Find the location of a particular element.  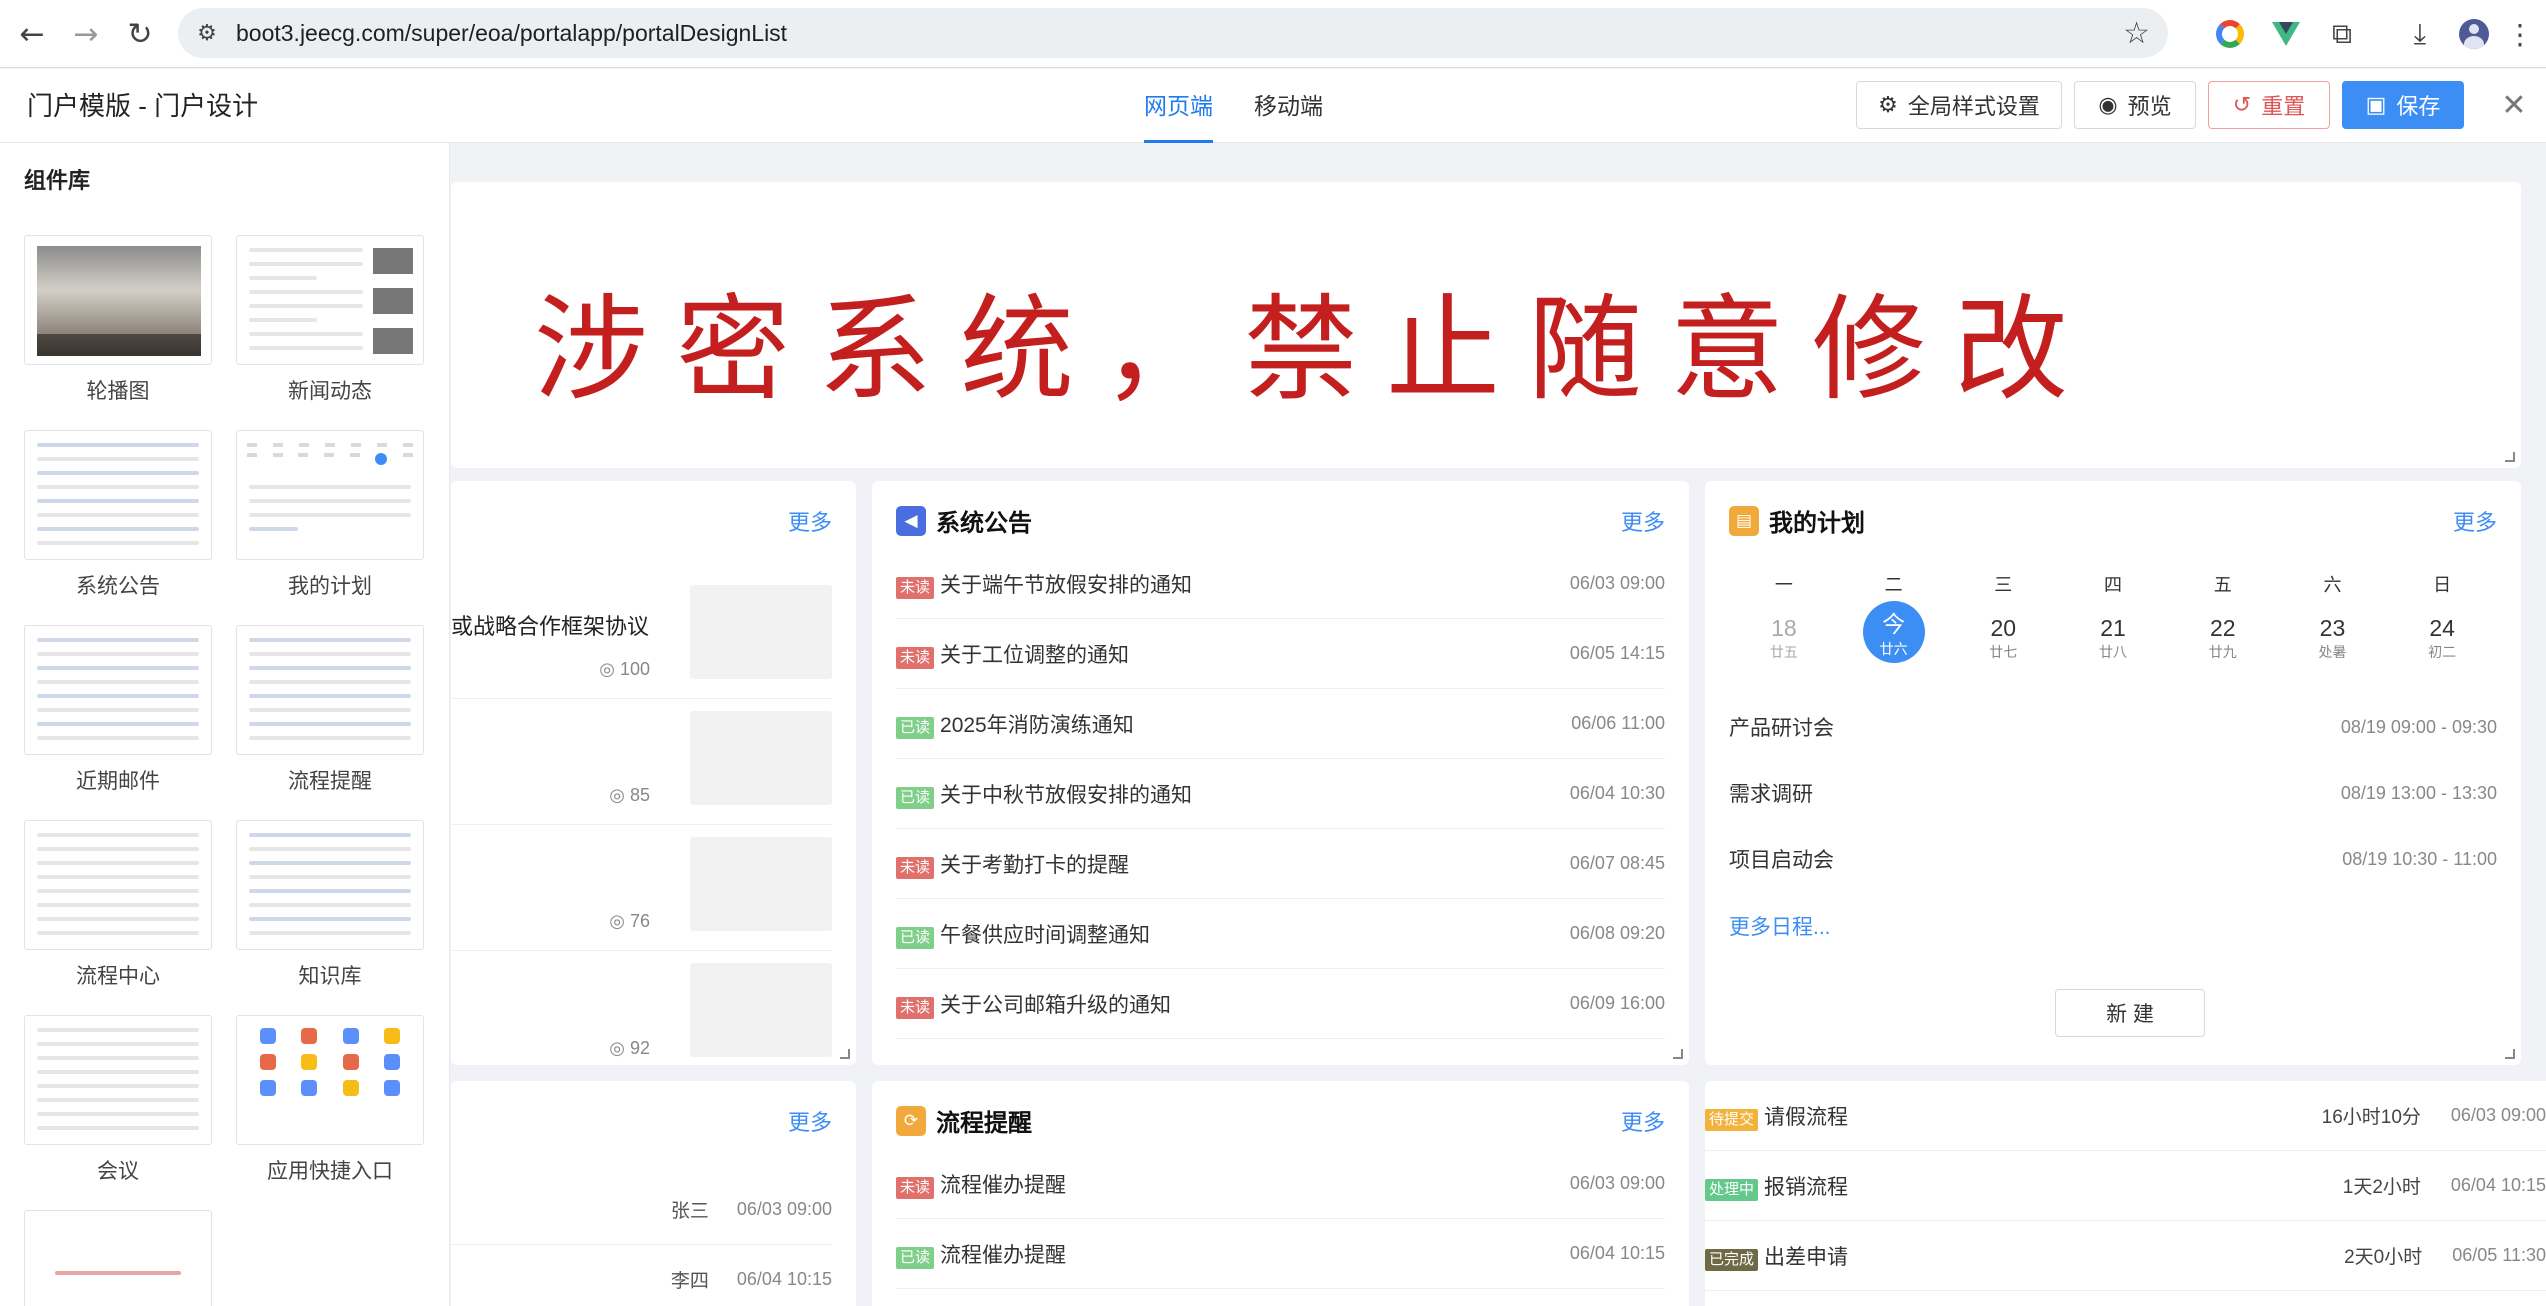

flow-name: 出差申请 is located at coordinates (1806, 1257).